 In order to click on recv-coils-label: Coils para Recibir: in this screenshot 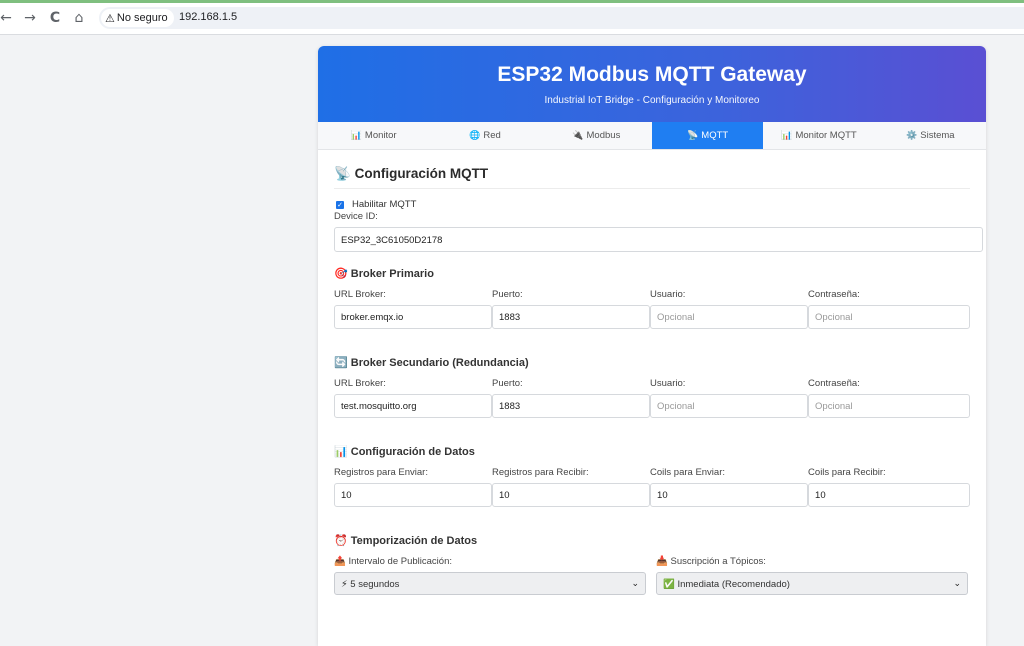, I will do `click(847, 472)`.